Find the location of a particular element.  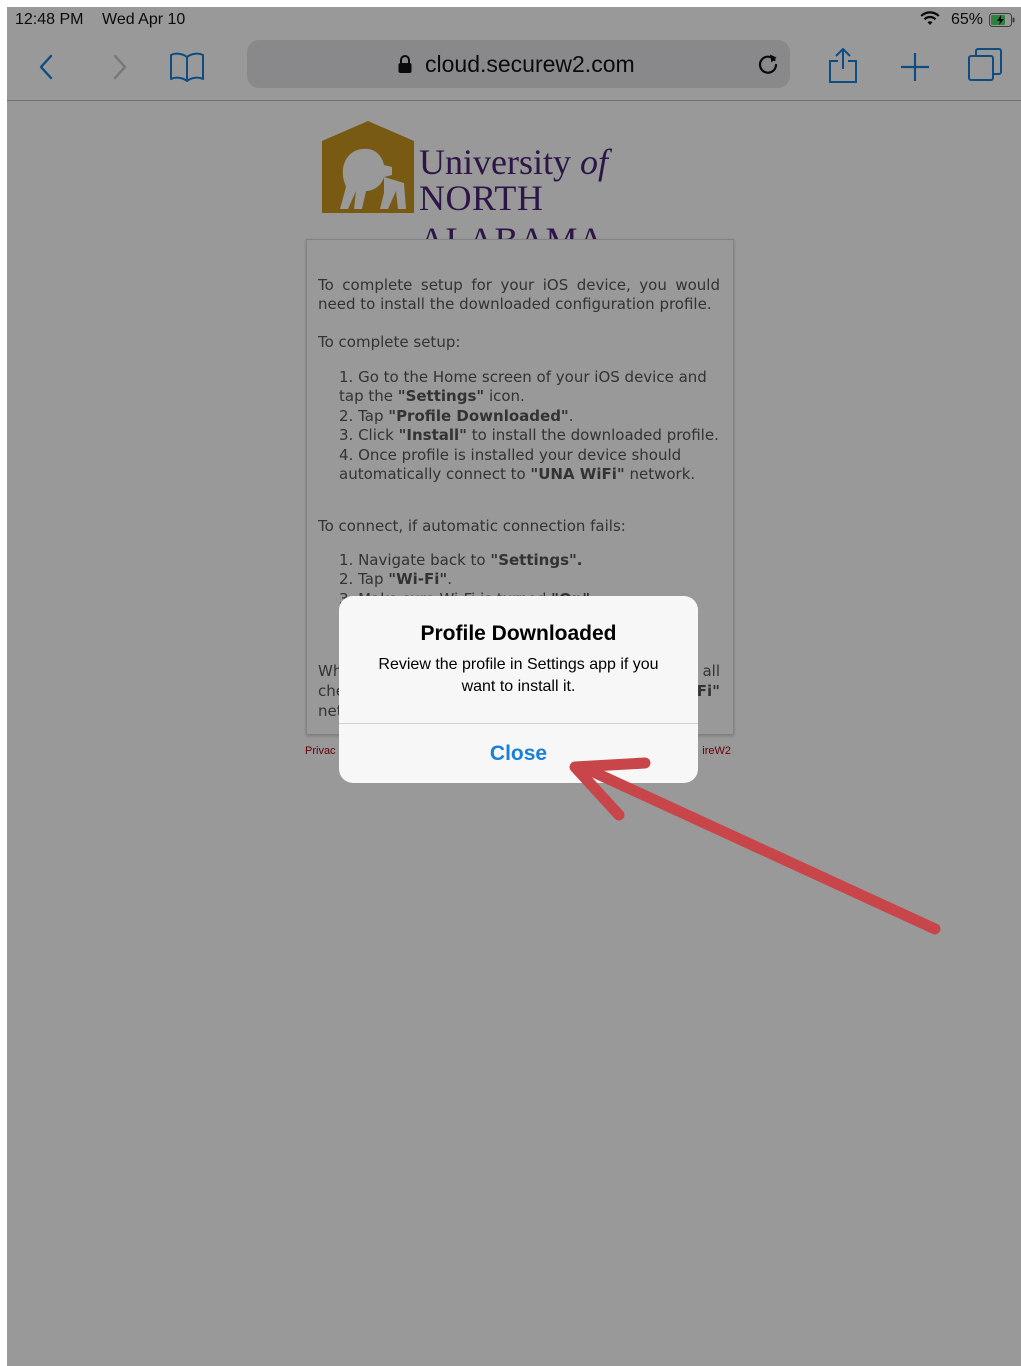

close-button: Close is located at coordinates (518, 753).